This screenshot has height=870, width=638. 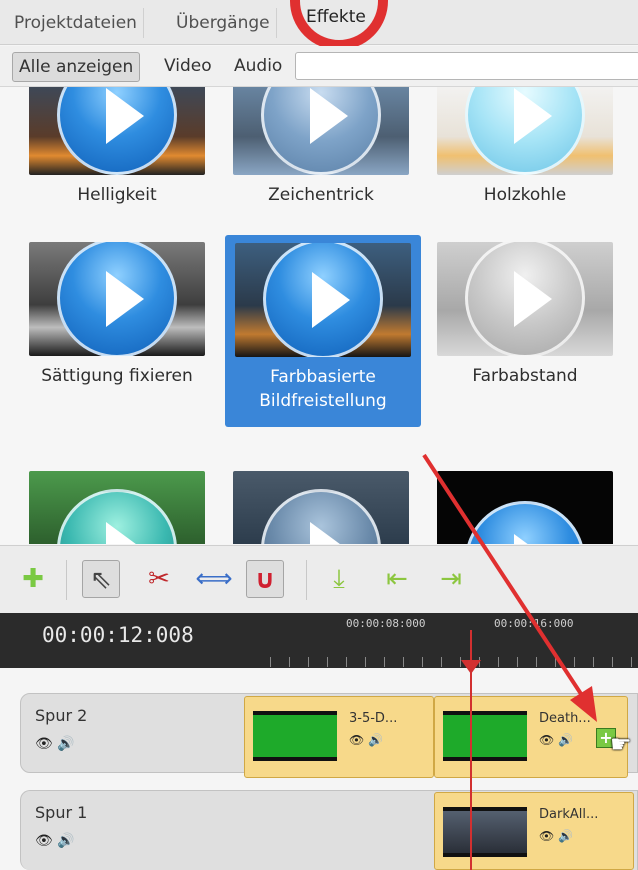 I want to click on filter-show-all-button: Alle anzeigen, so click(x=76, y=67).